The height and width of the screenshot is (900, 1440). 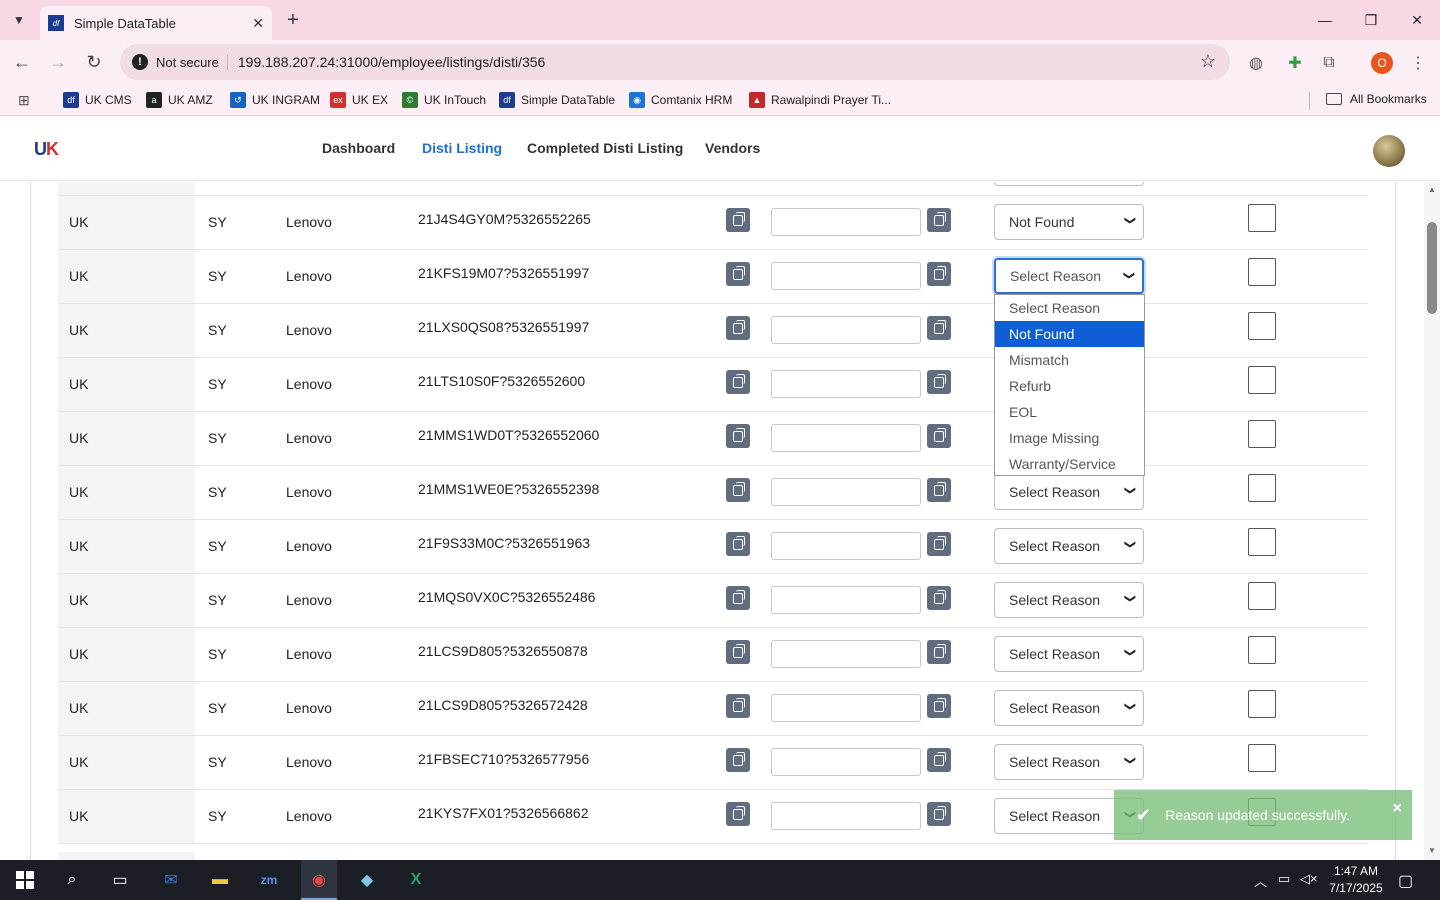 I want to click on task-view-icon: ▭, so click(x=120, y=880).